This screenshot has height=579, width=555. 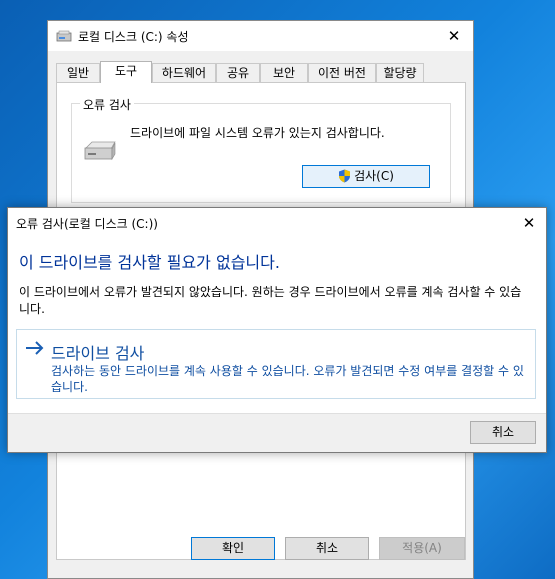 What do you see at coordinates (233, 548) in the screenshot?
I see `ok-button: 확인` at bounding box center [233, 548].